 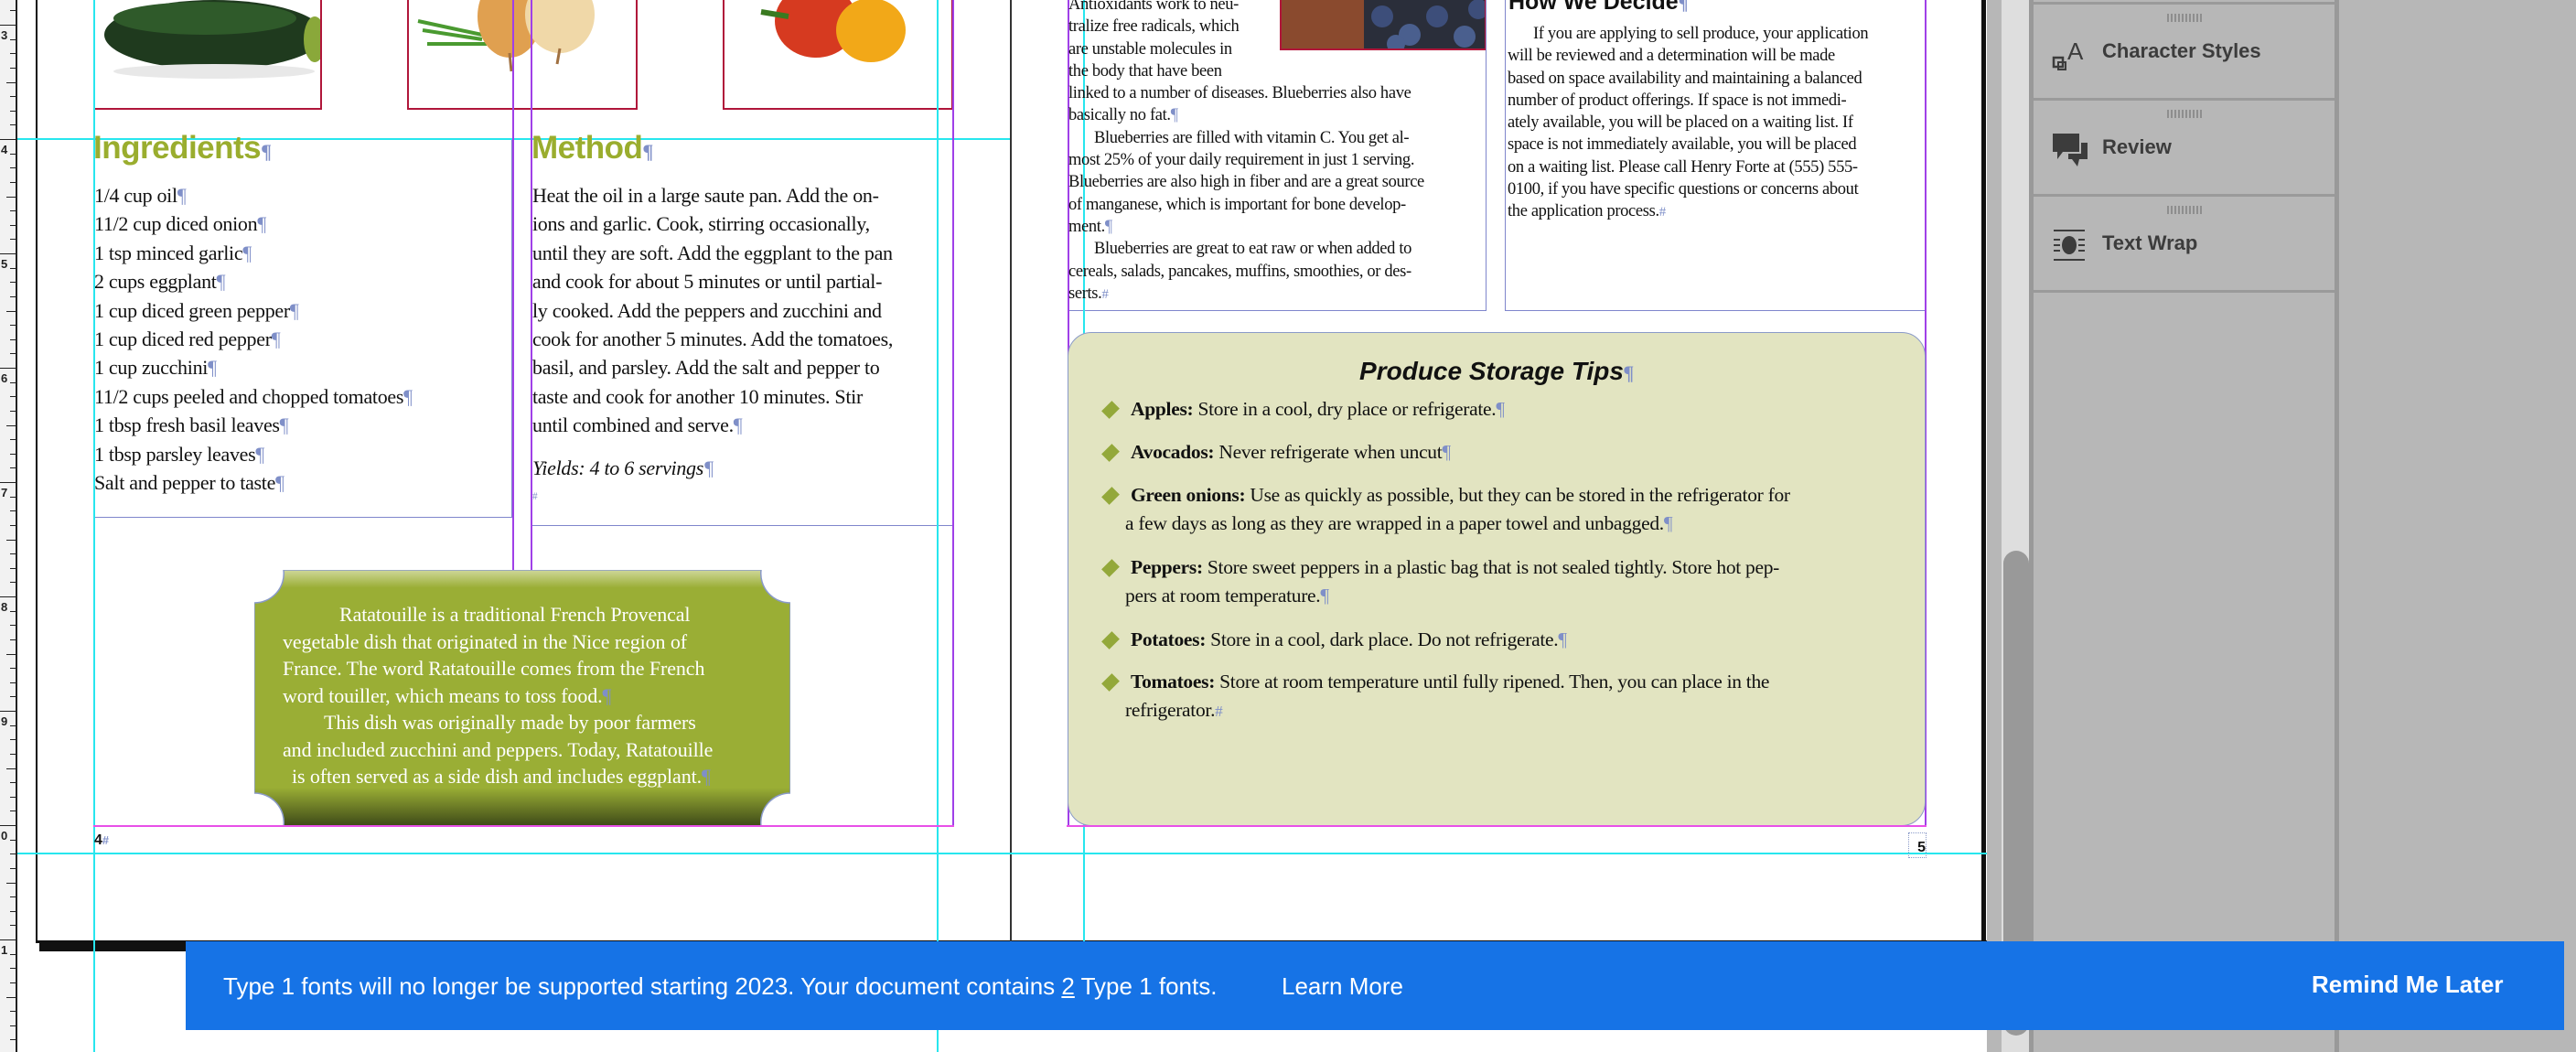 What do you see at coordinates (2408, 985) in the screenshot?
I see `remind-me-later-button: Remind Me Later` at bounding box center [2408, 985].